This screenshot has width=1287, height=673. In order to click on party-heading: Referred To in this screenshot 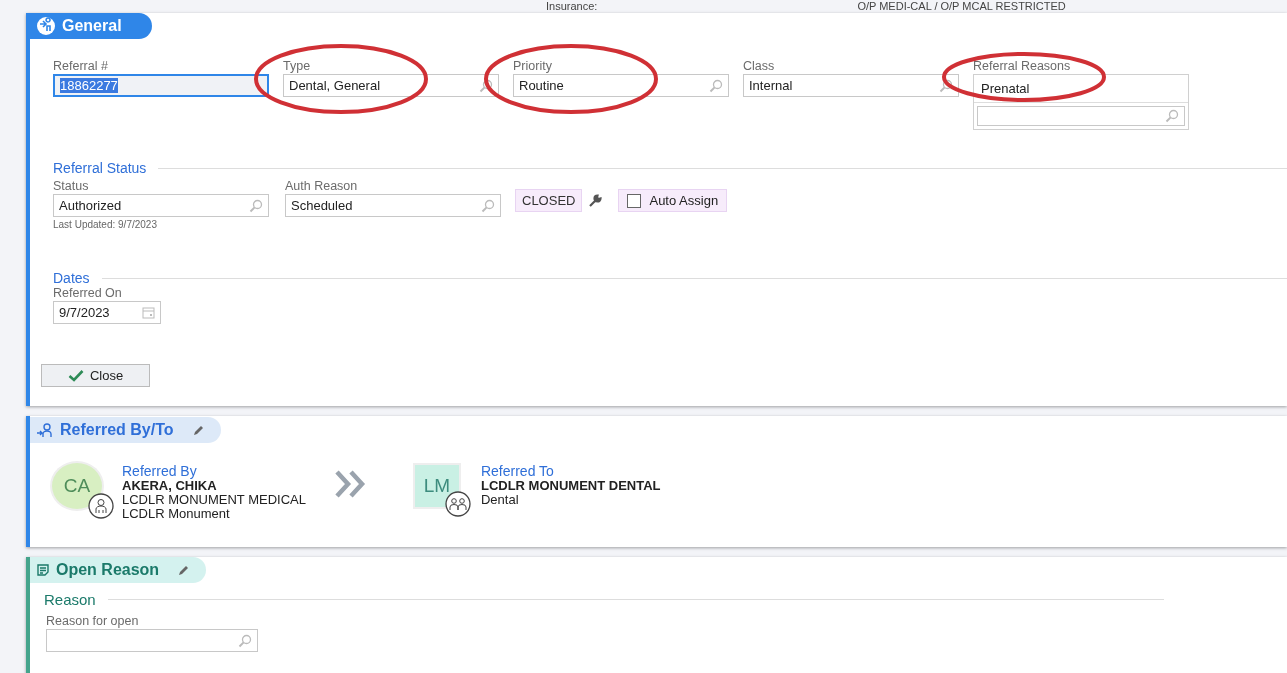, I will do `click(517, 471)`.